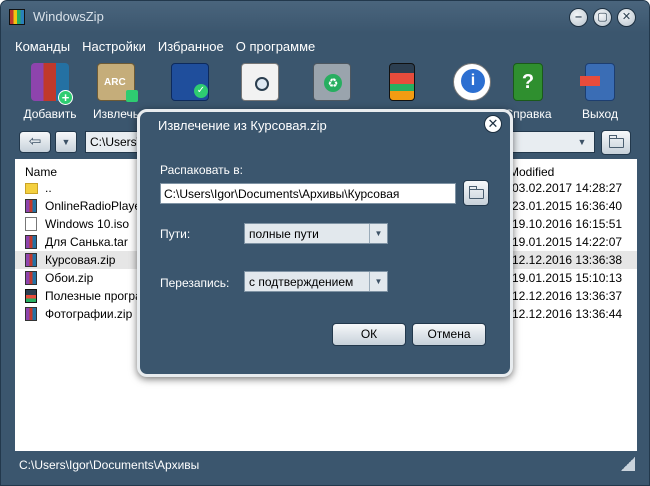 The width and height of the screenshot is (650, 486). What do you see at coordinates (567, 242) in the screenshot?
I see `file-modified: 19.01.2015 14:22:07` at bounding box center [567, 242].